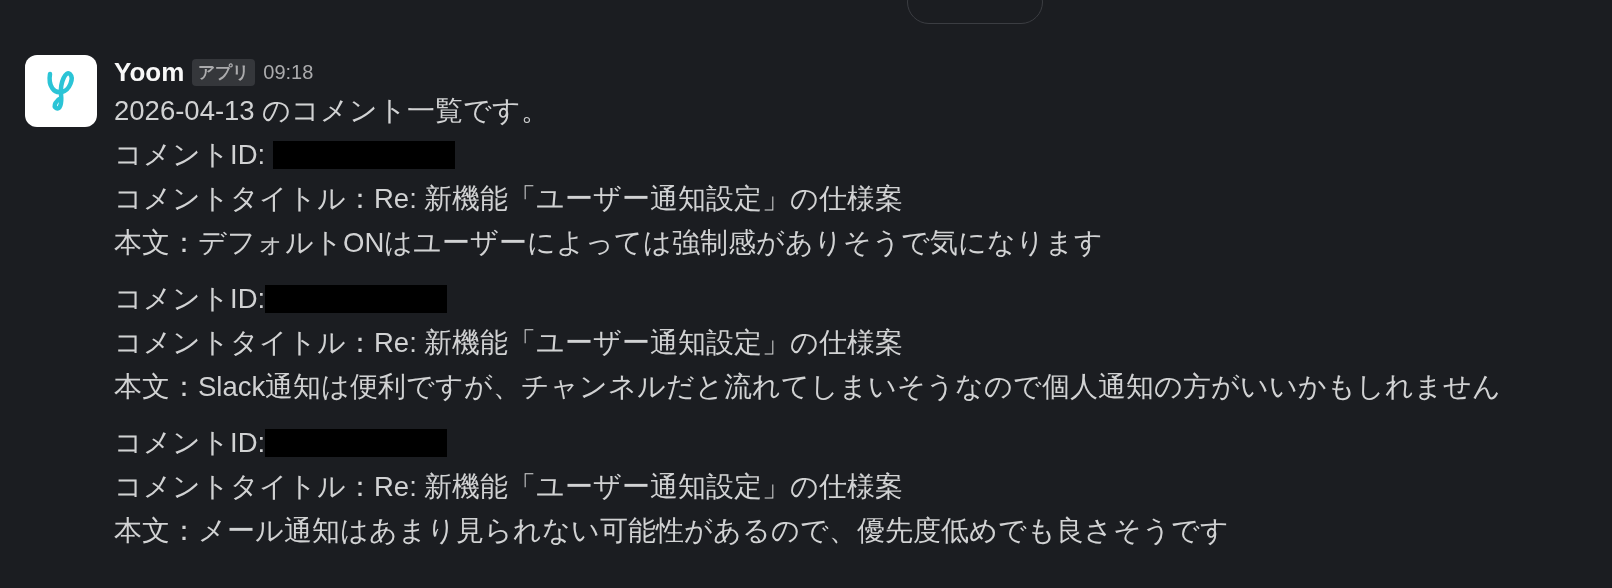  Describe the element at coordinates (332, 111) in the screenshot. I see `message-text: 2026-04-13 のコメント一覧です。` at that location.